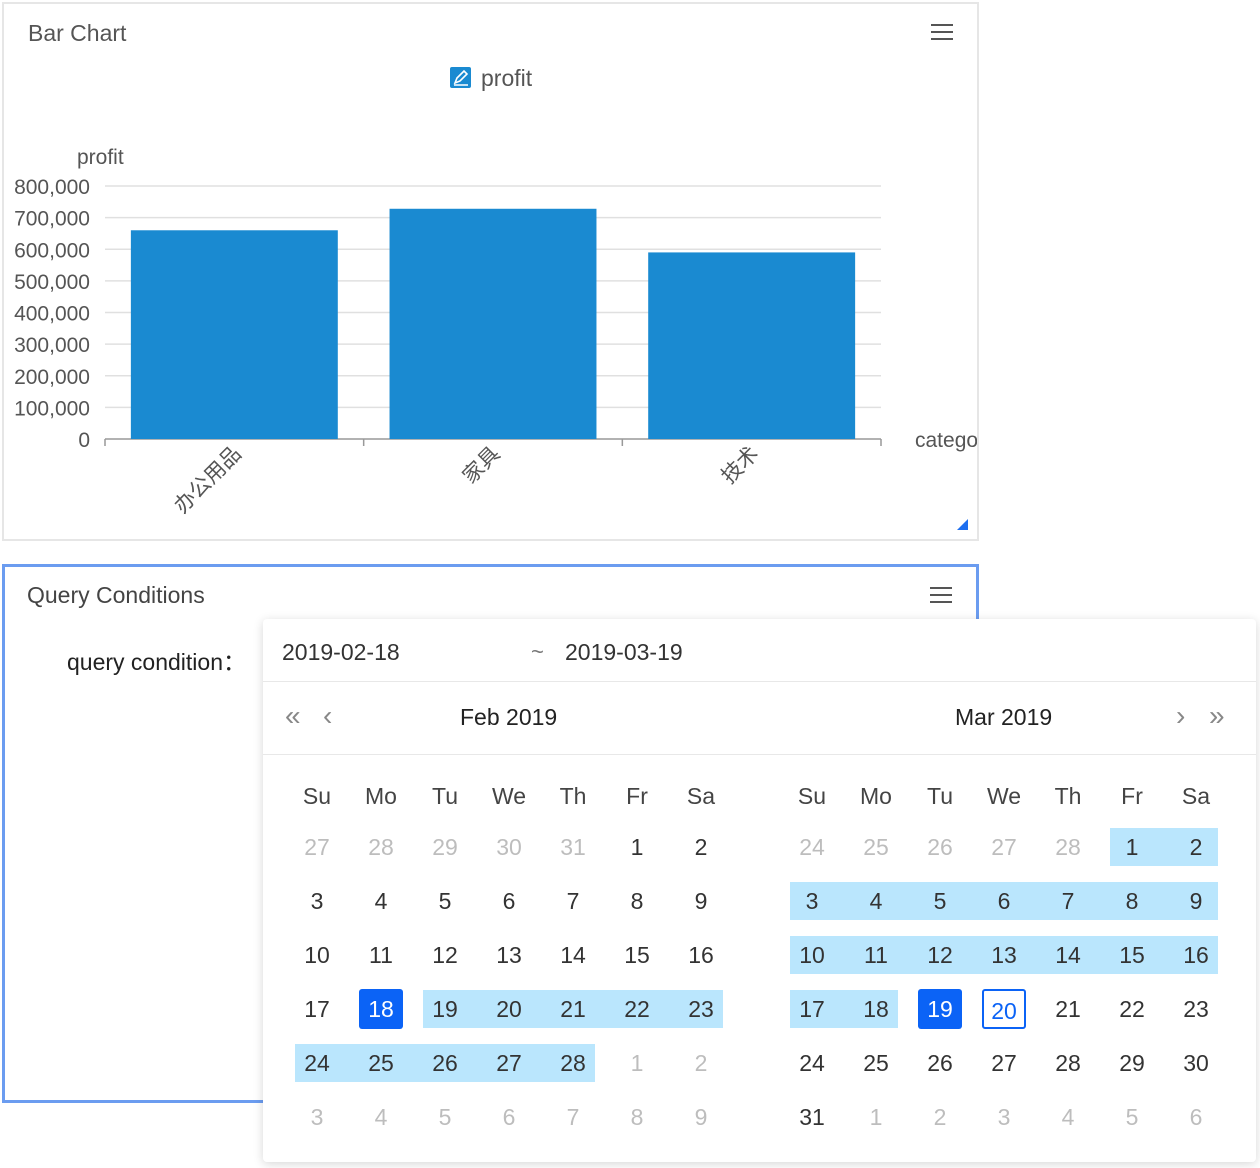  What do you see at coordinates (341, 652) in the screenshot?
I see `start-date-input: 2019-02-18` at bounding box center [341, 652].